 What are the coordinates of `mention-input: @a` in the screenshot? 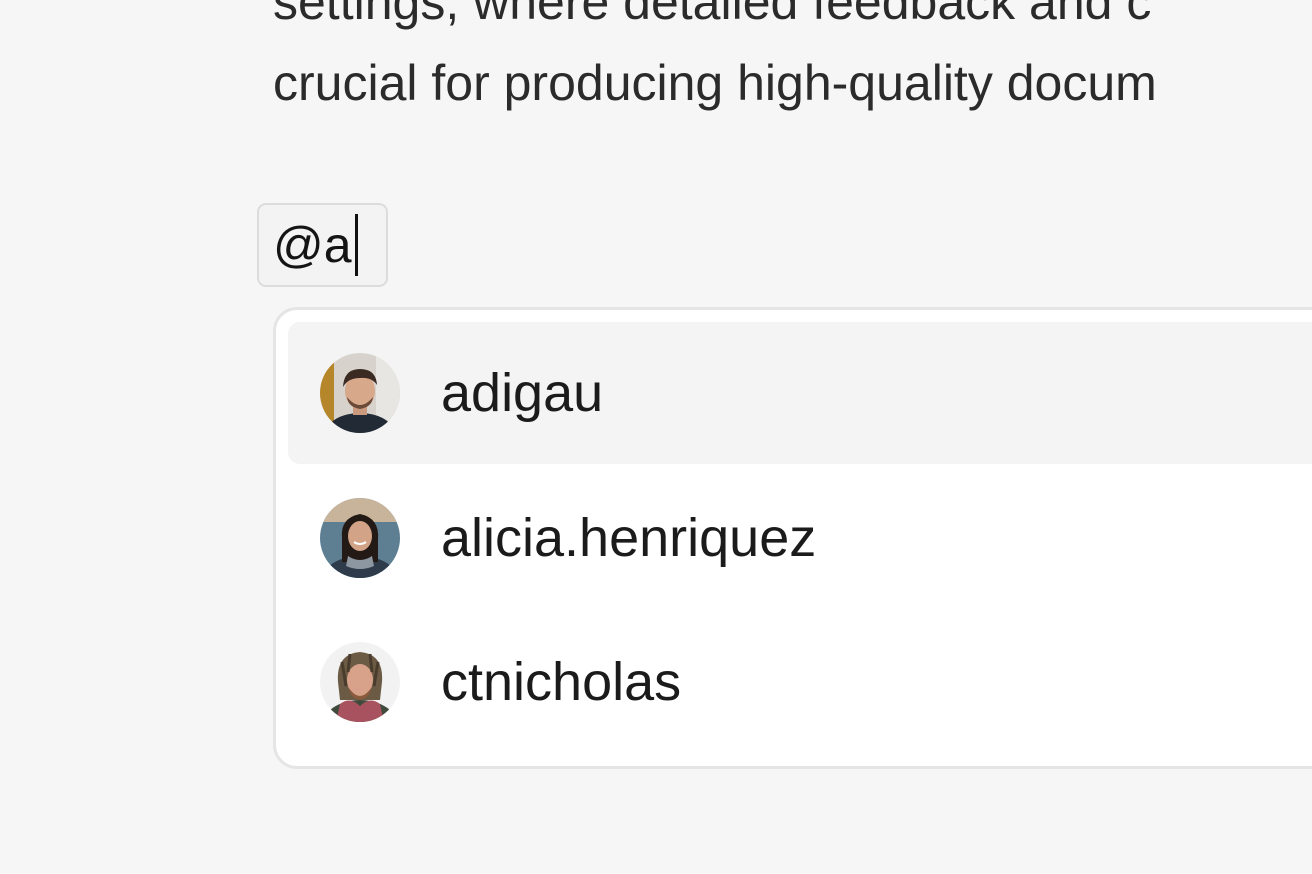 It's located at (322, 245).